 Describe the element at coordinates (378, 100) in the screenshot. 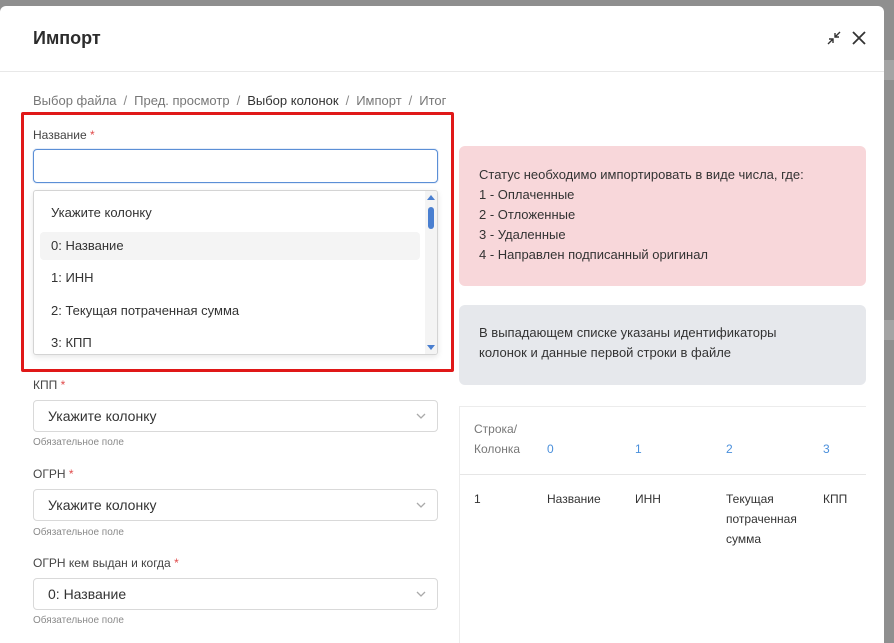

I see `breadcrumb-item: Импорт` at that location.